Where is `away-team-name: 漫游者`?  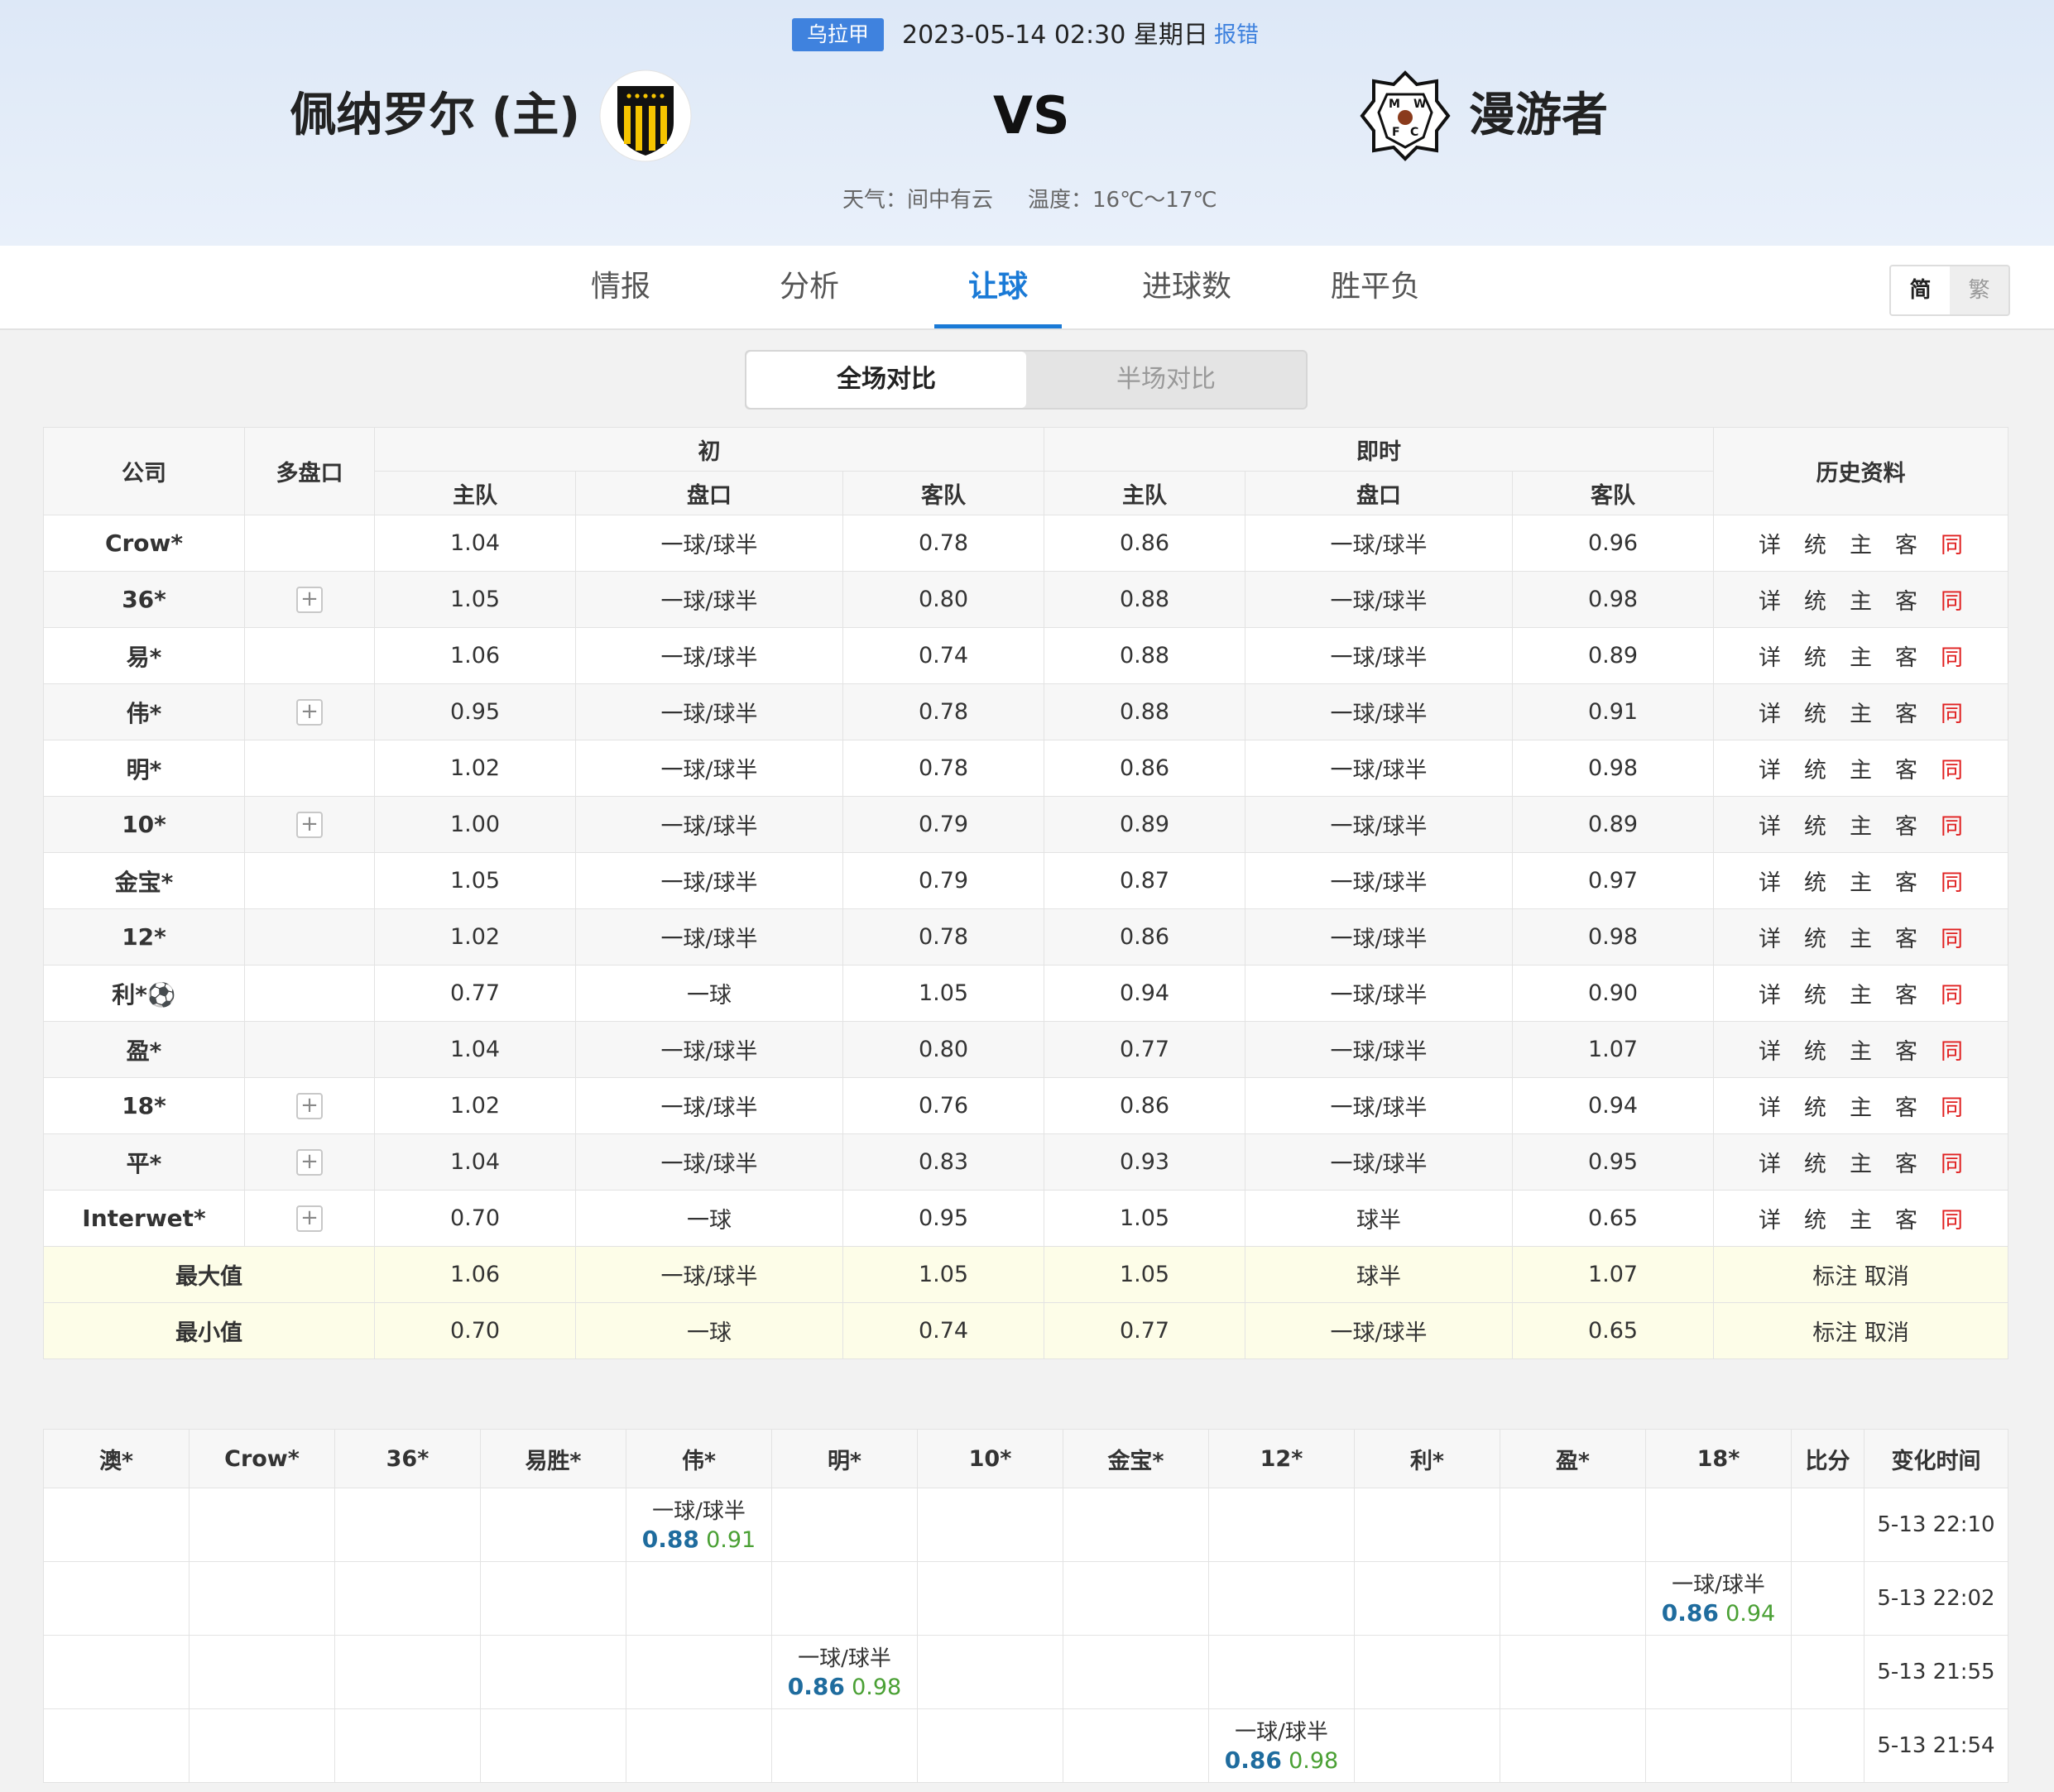
away-team-name: 漫游者 is located at coordinates (1538, 116).